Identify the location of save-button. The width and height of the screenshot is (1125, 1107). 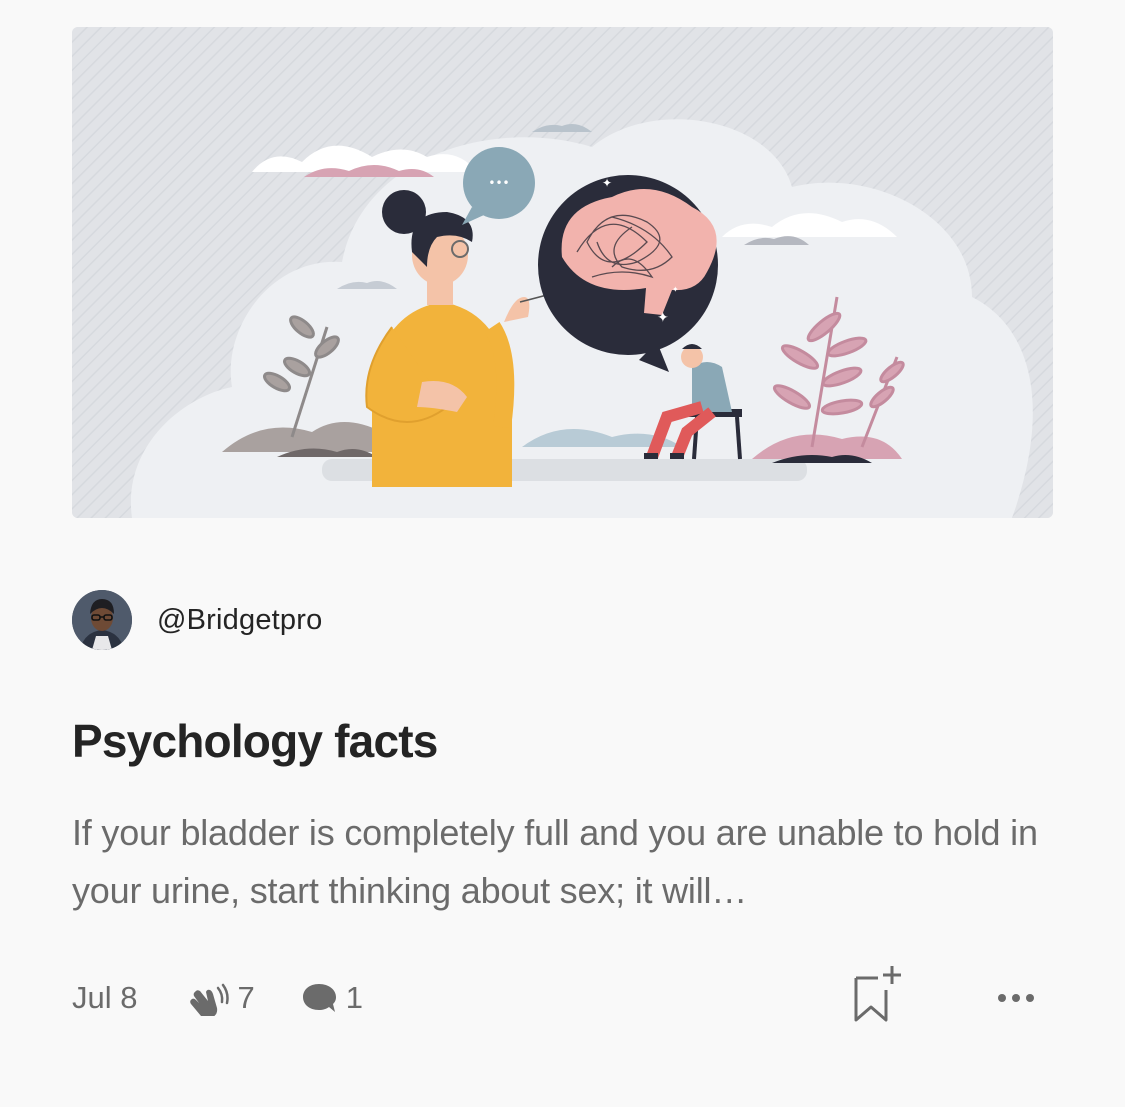
(878, 995).